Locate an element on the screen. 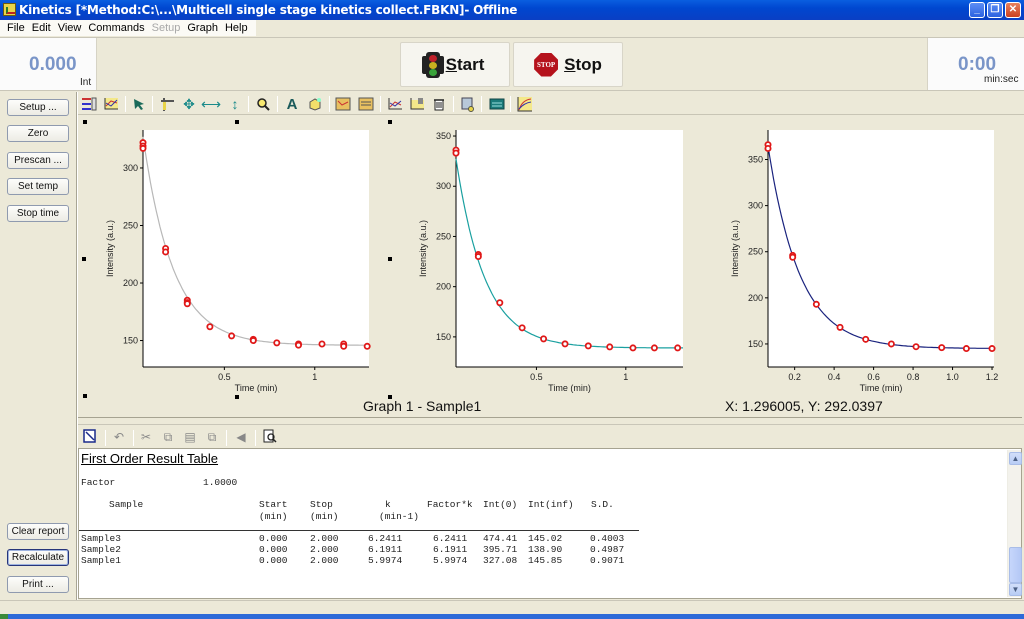 This screenshot has width=1024, height=619. zoom-icon is located at coordinates (263, 104).